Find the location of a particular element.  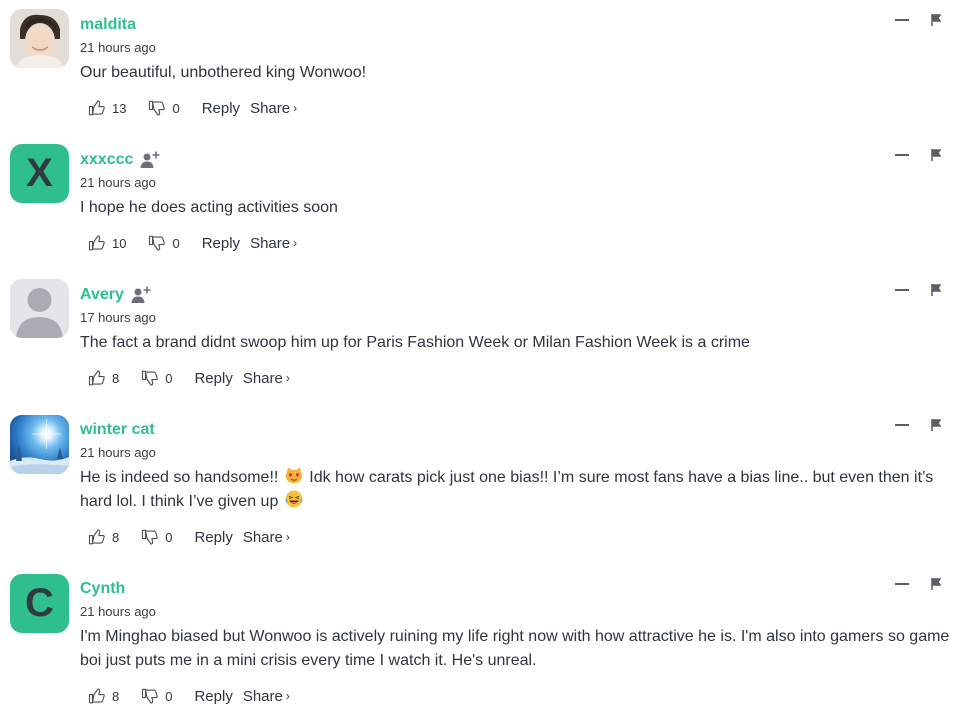

like-count: 13 is located at coordinates (119, 108).